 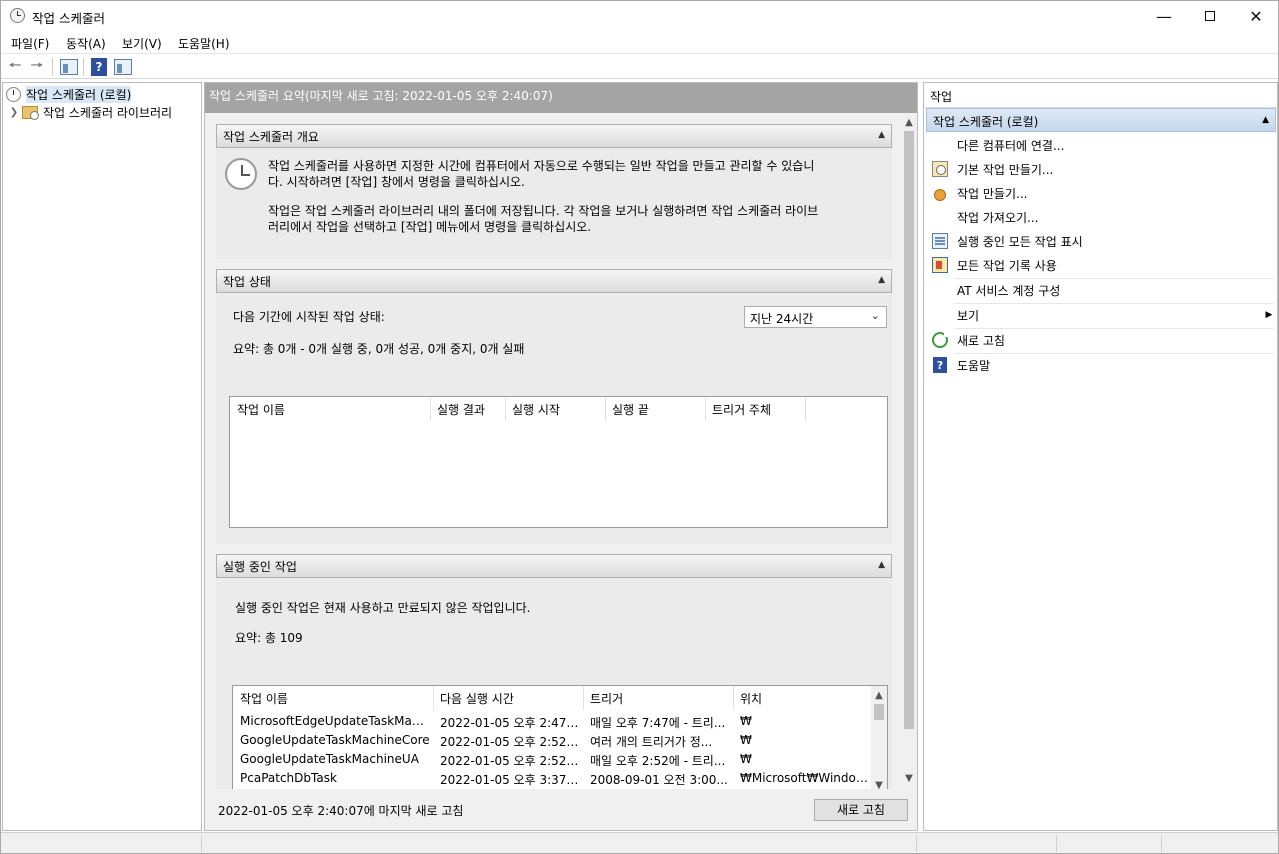 What do you see at coordinates (1101, 265) in the screenshot?
I see `action-enable-history: 모든 작업 기록 사용` at bounding box center [1101, 265].